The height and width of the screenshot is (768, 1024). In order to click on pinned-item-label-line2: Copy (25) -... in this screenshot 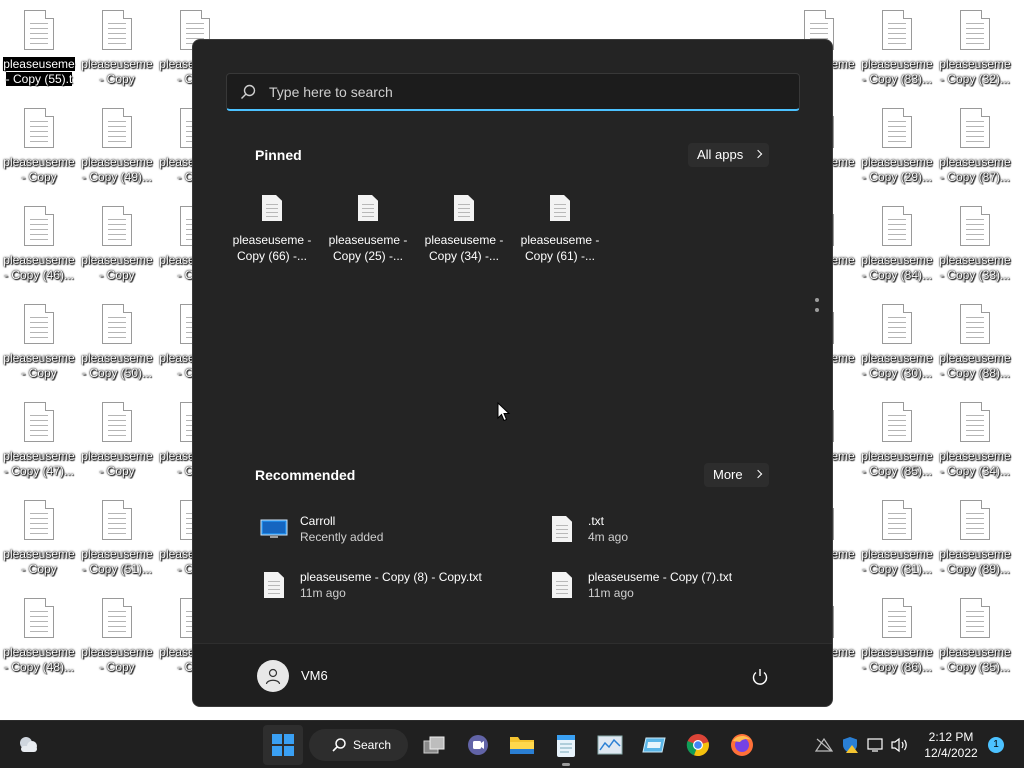, I will do `click(368, 256)`.